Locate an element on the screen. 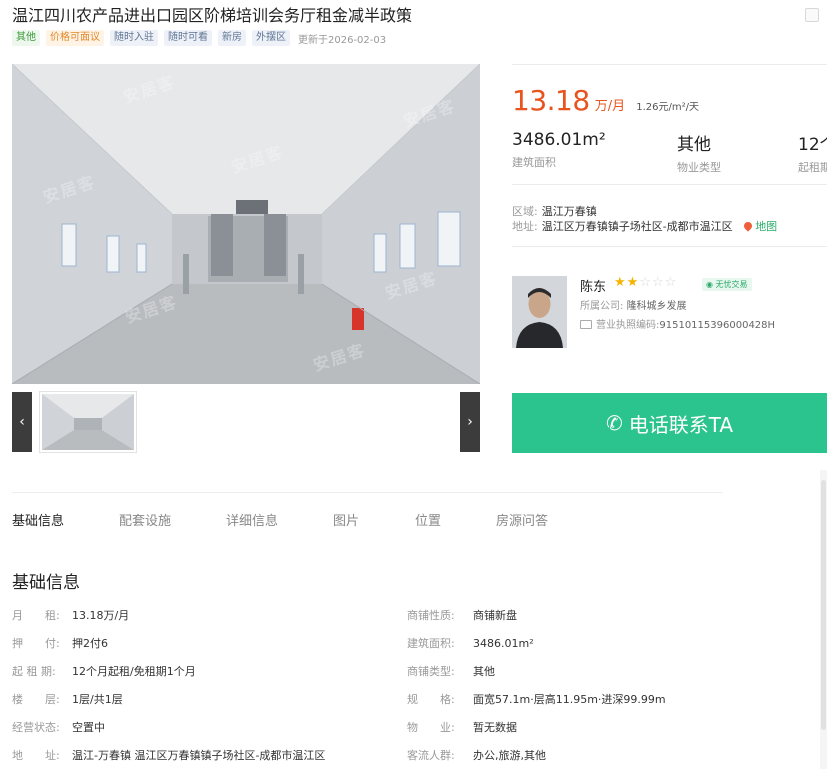 The image size is (827, 769). phone-icon: ✆ is located at coordinates (614, 423).